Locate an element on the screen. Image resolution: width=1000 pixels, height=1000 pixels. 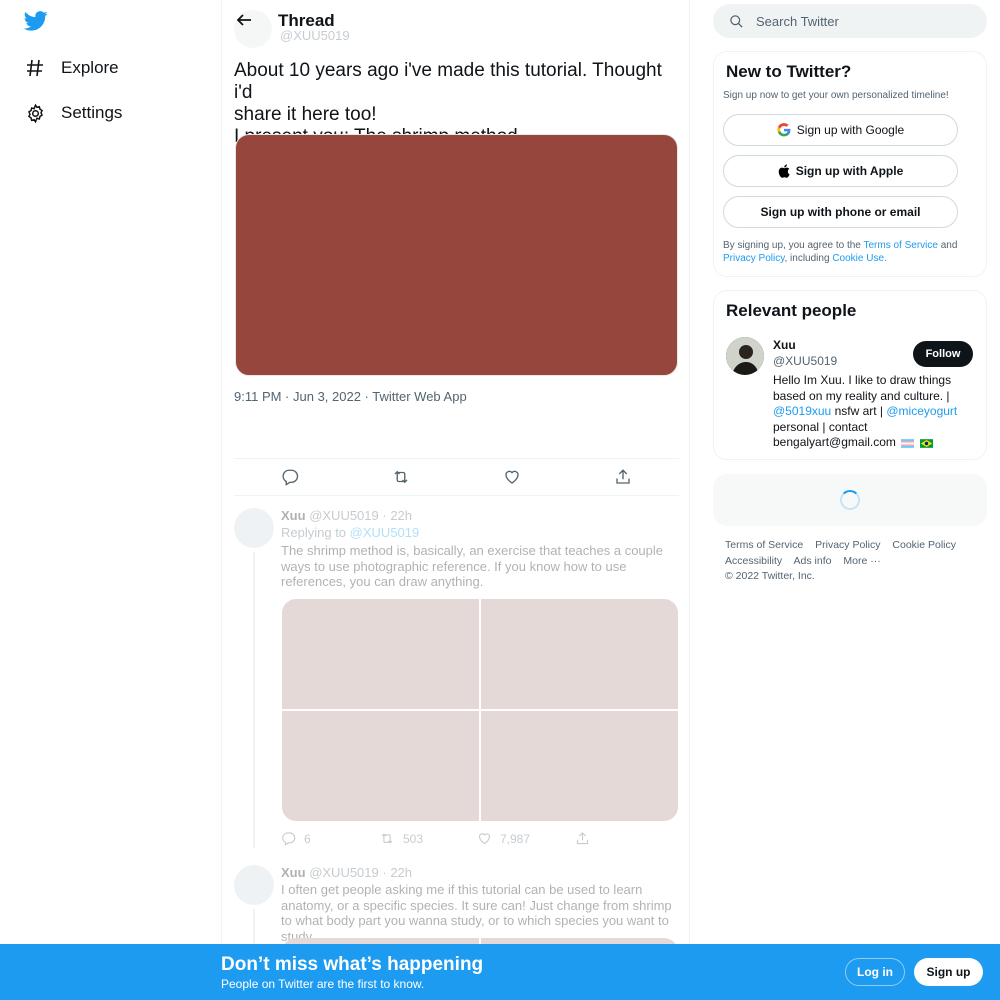
reply-button: 6 is located at coordinates (330, 838).